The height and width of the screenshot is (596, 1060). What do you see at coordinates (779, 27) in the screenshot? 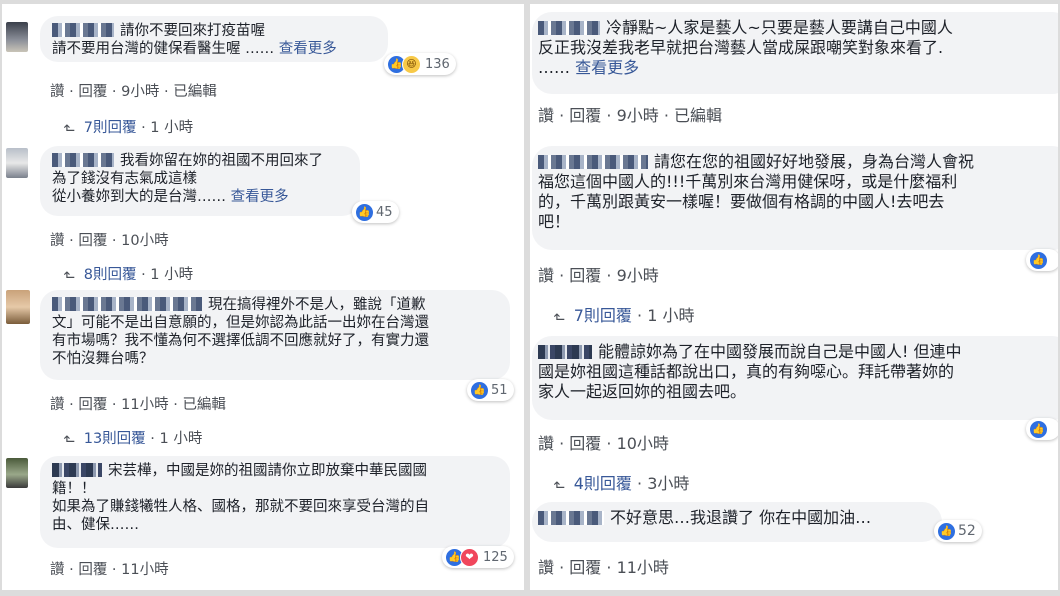
I see `comment-line-1: 冷靜點~人家是藝人~只要是藝人要講自己中國人` at bounding box center [779, 27].